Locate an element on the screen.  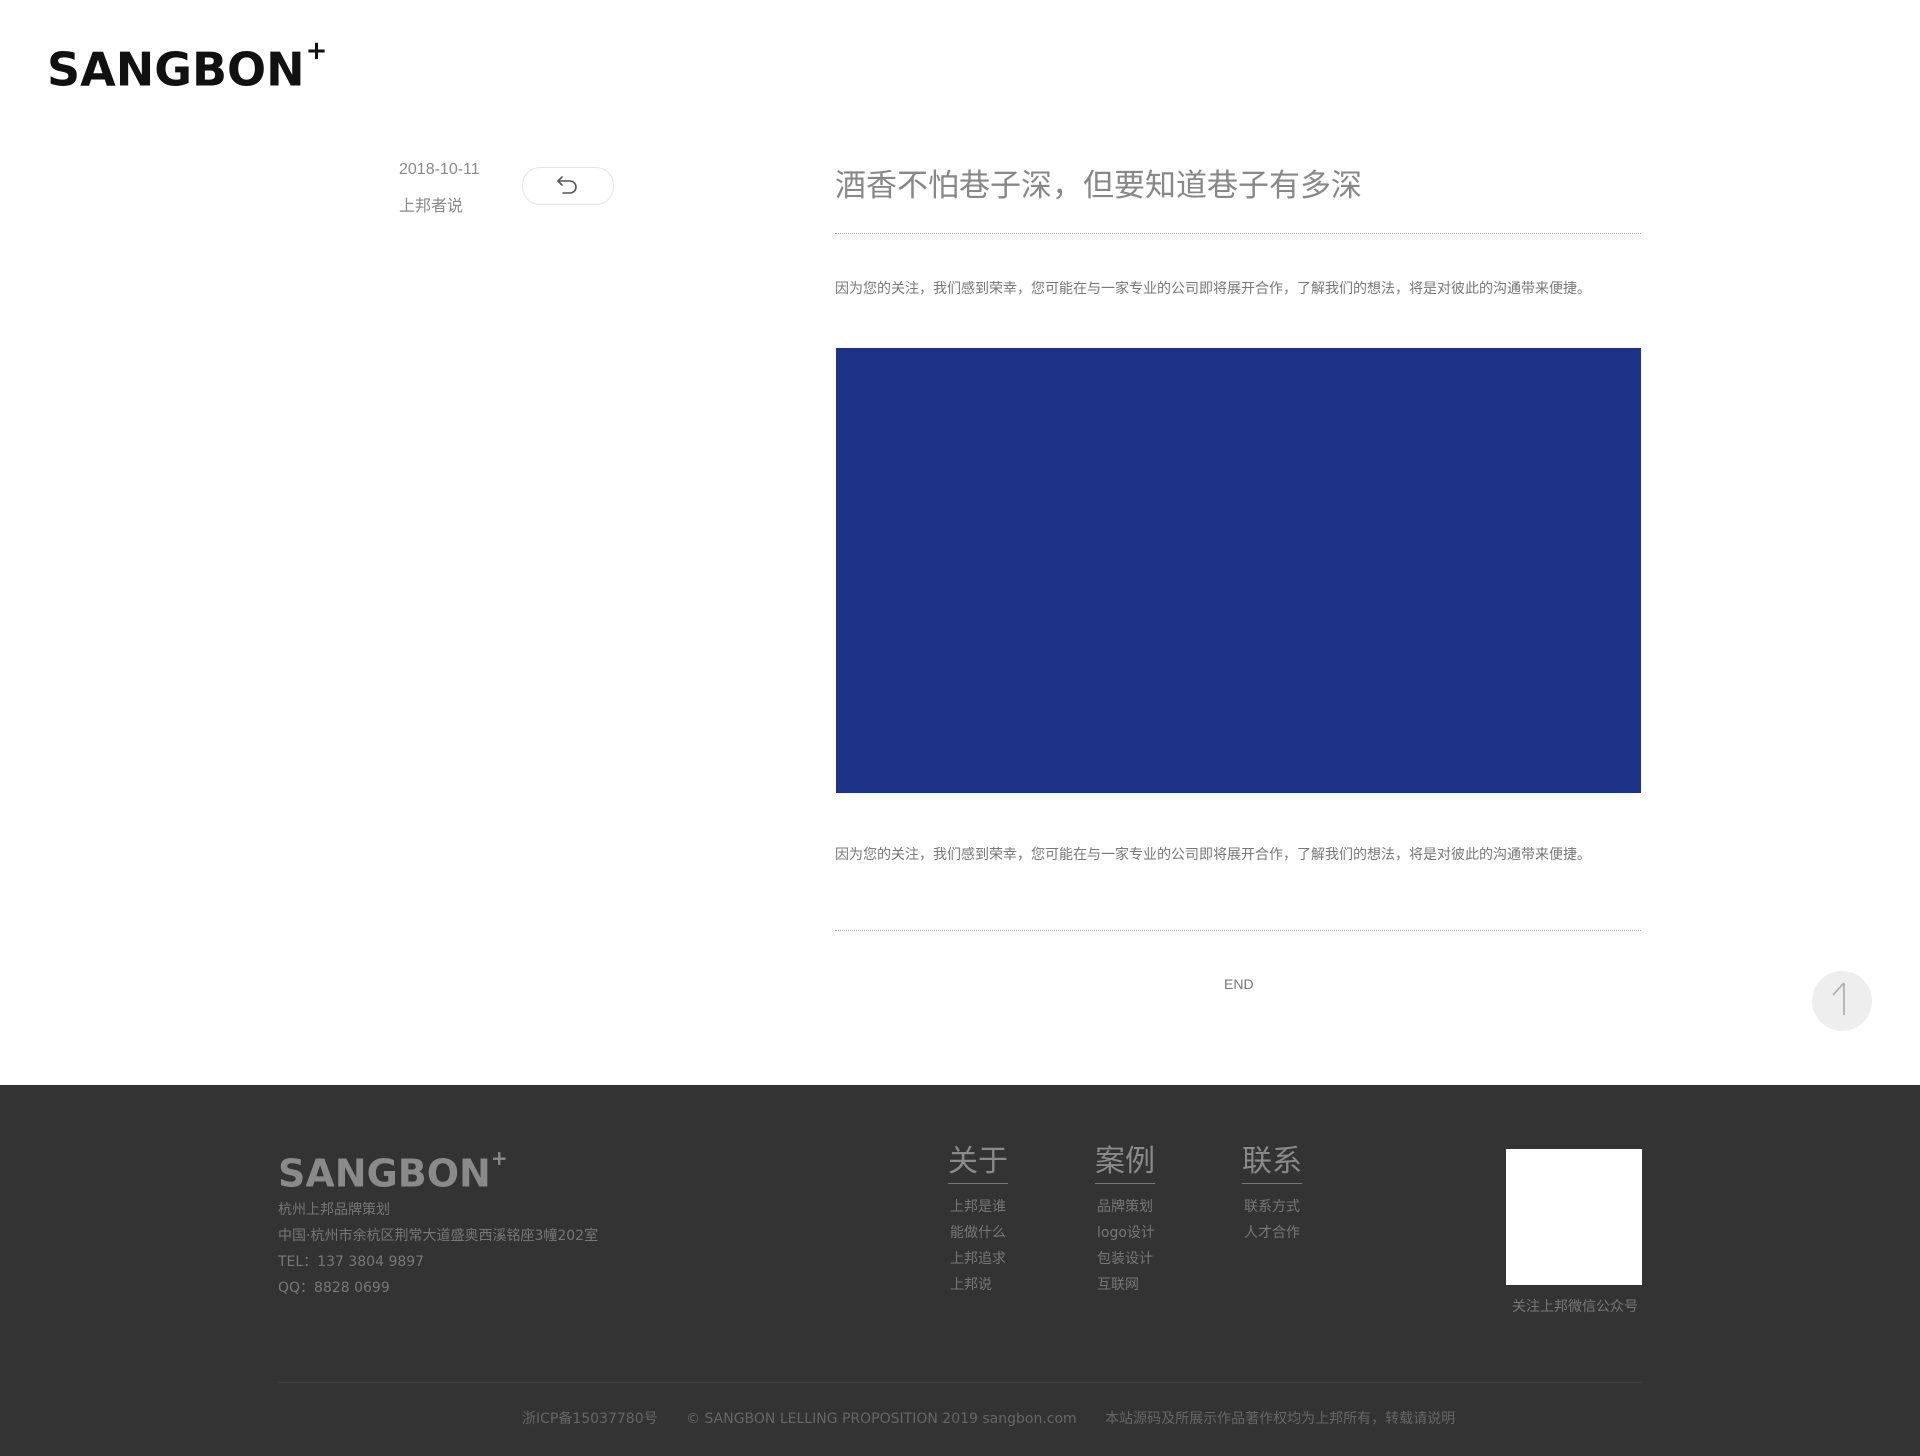
wechat-qr-code is located at coordinates (1574, 1217).